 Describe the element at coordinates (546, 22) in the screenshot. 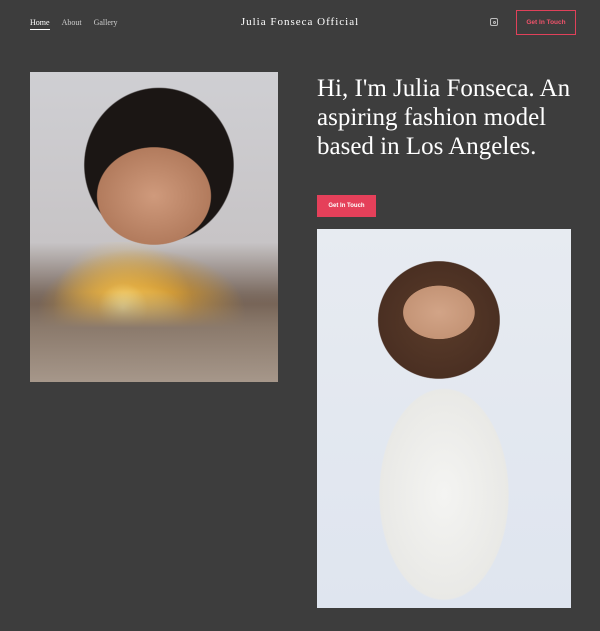

I see `header-get-in-touch-button: Get In Touch` at that location.